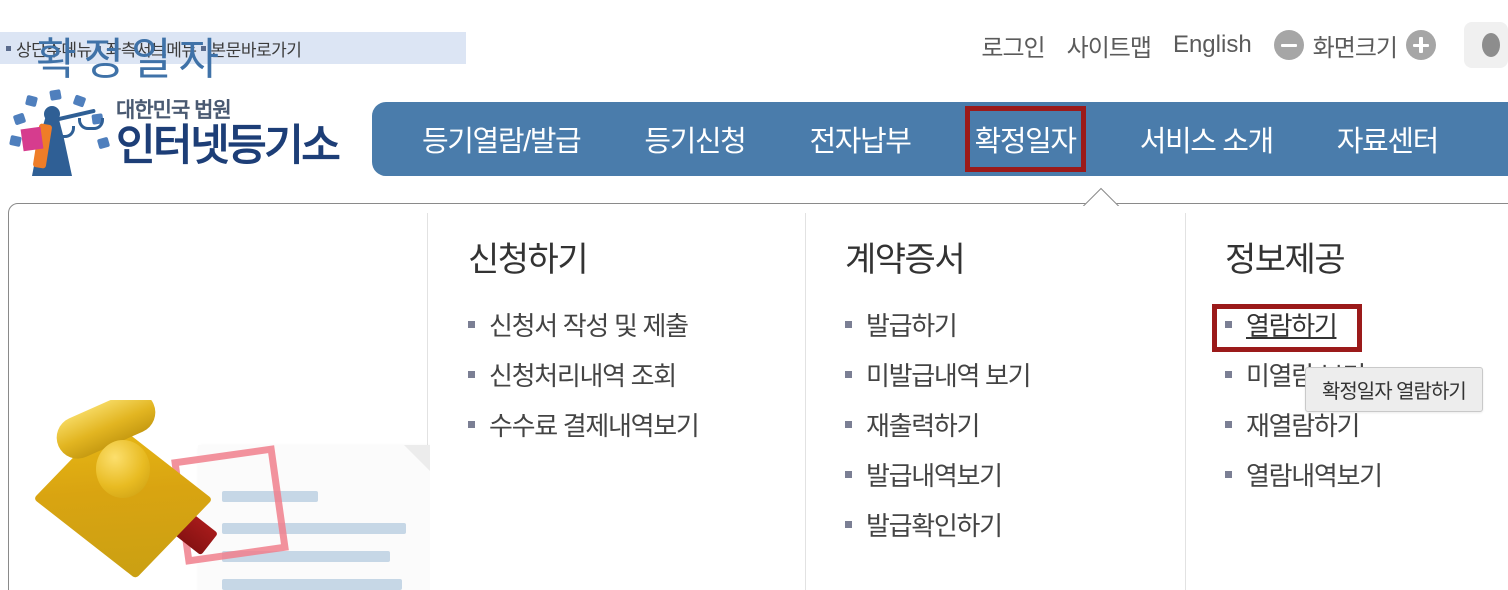  I want to click on menu-link-issue-history: 발급내역보기, so click(934, 474).